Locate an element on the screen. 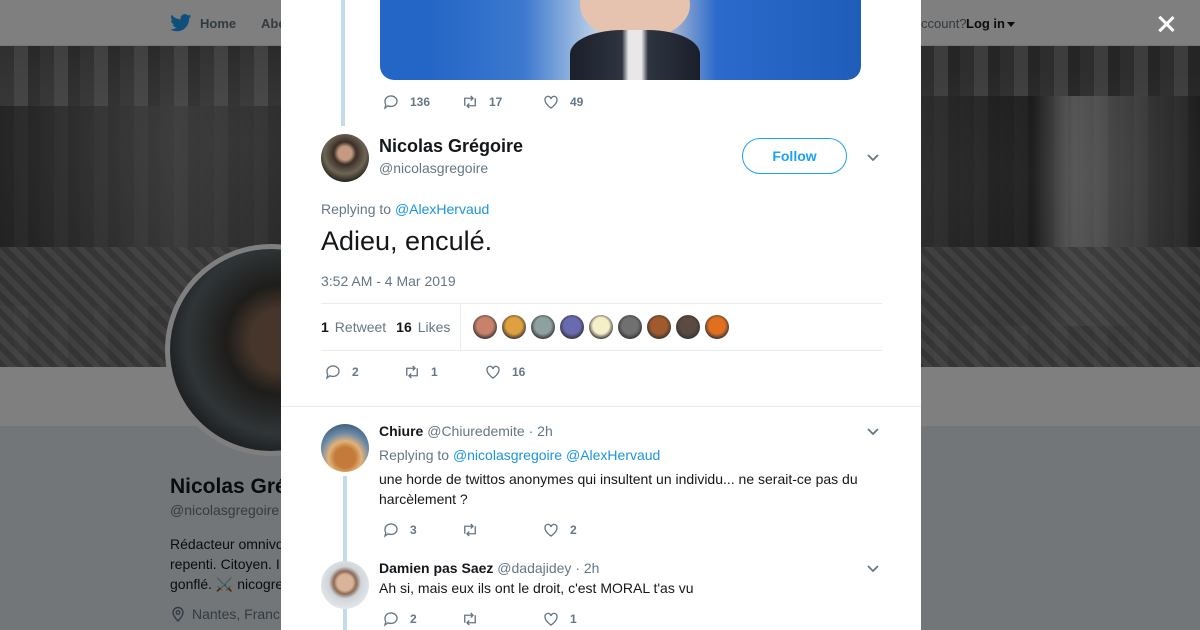  reply-author-name: Chiure is located at coordinates (401, 431).